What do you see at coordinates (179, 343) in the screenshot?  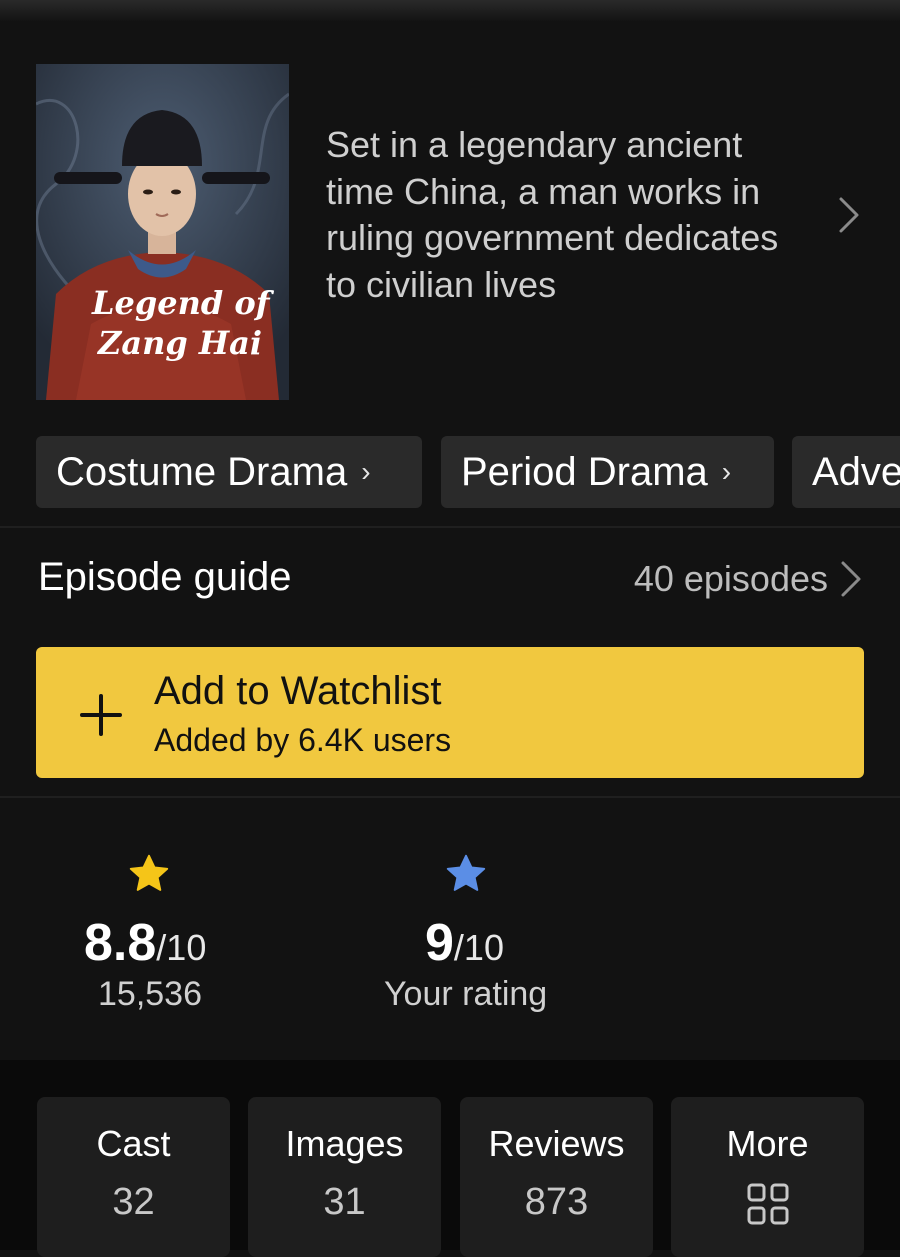 I see `poster-title-line2: Zang Hai` at bounding box center [179, 343].